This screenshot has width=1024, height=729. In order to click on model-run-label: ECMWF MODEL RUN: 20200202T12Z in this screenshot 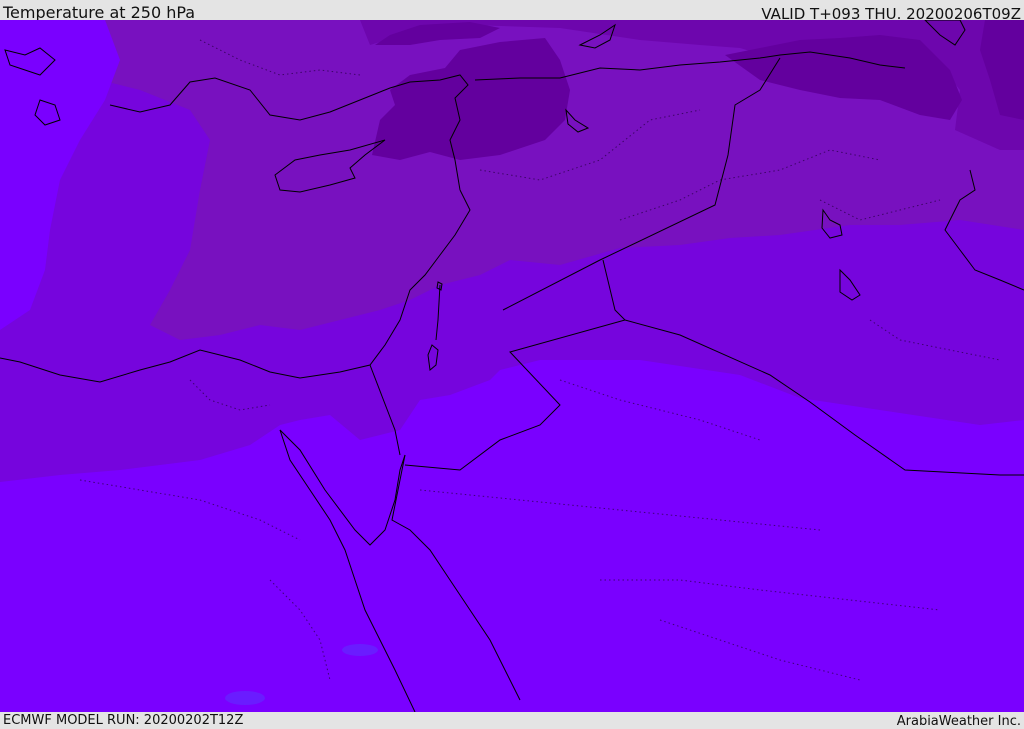, I will do `click(123, 720)`.